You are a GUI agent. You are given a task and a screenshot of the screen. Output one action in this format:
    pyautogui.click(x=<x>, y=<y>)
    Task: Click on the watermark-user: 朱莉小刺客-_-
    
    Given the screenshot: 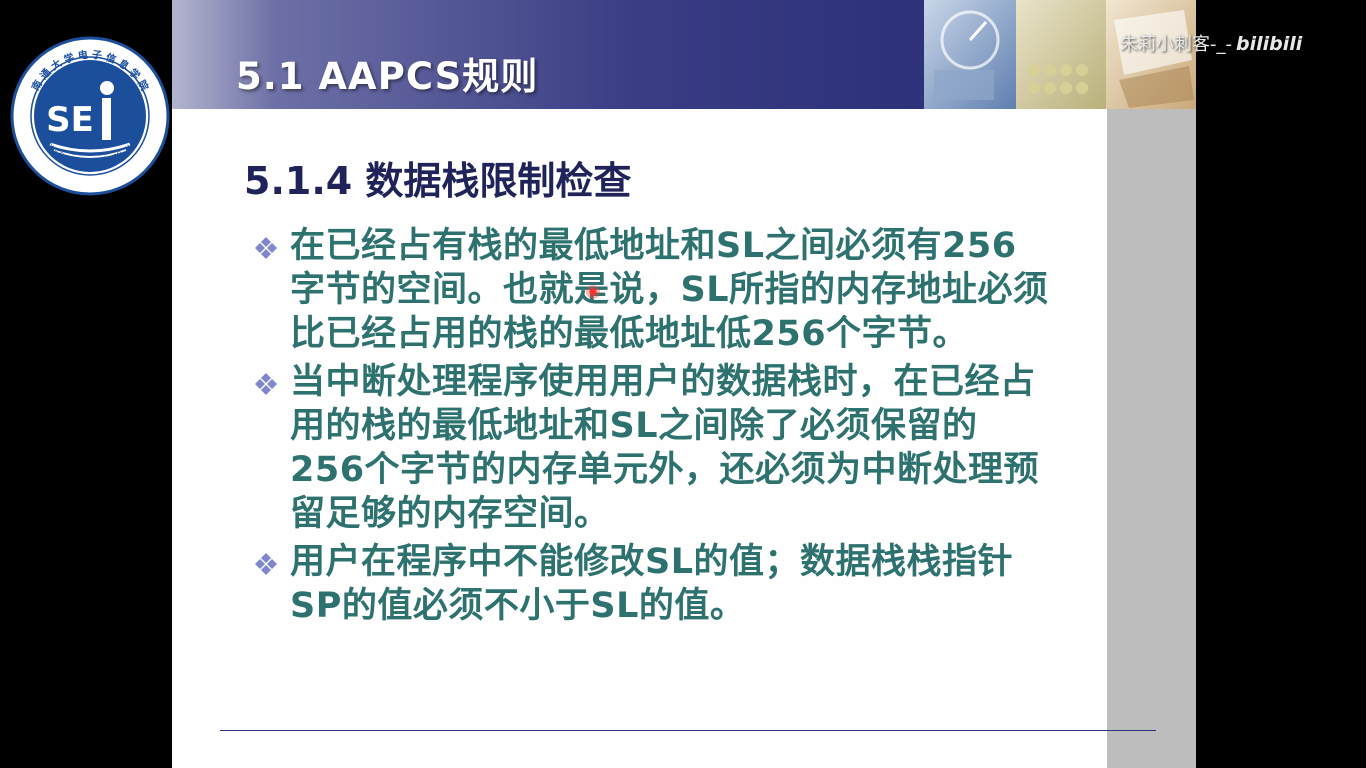 What is the action you would take?
    pyautogui.click(x=1176, y=44)
    